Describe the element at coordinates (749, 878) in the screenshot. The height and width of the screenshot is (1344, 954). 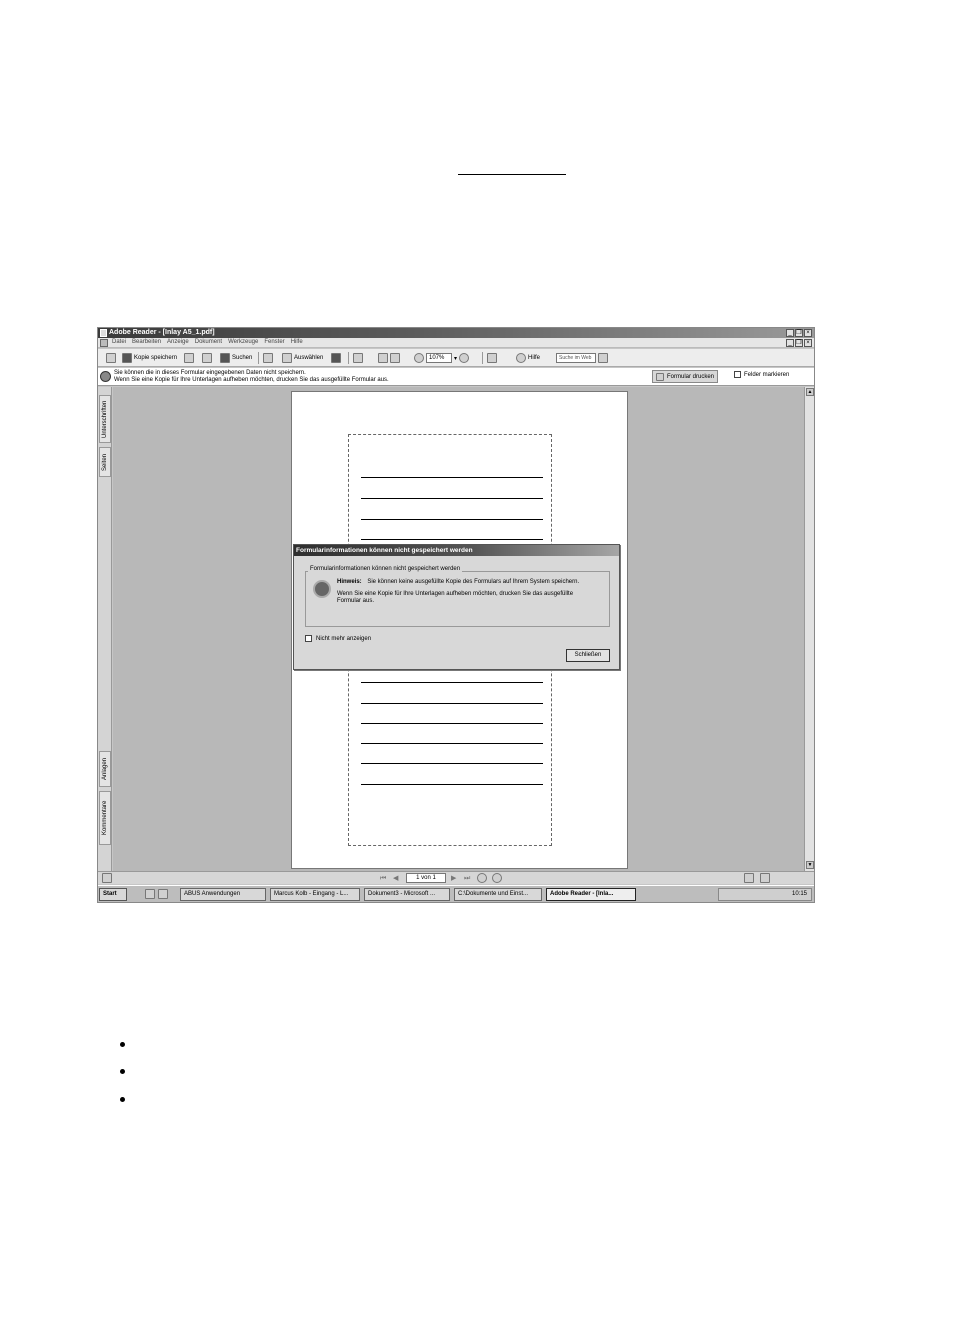
I see `single-page-icon` at that location.